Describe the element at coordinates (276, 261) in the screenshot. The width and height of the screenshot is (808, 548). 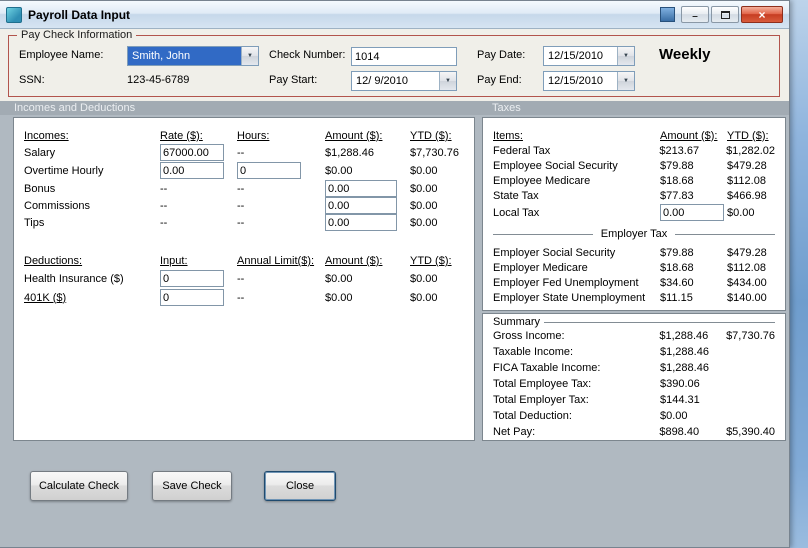
I see `col-annual-limit: Annual Limit($):` at that location.